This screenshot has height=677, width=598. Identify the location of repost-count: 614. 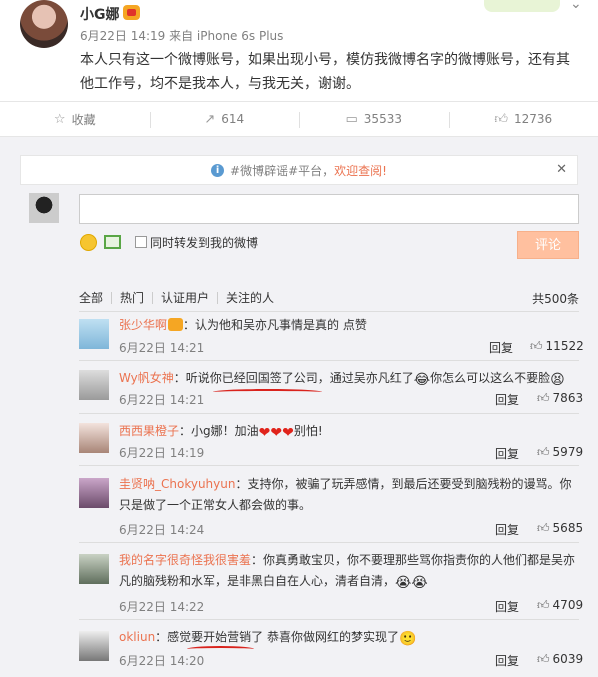
(233, 119).